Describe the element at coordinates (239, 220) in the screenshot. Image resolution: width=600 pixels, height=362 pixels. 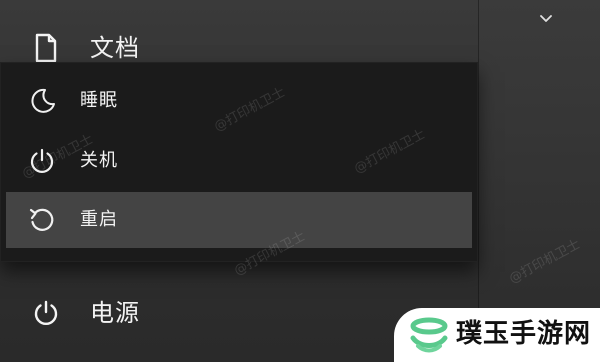
I see `restart-menu-item: 重启` at that location.